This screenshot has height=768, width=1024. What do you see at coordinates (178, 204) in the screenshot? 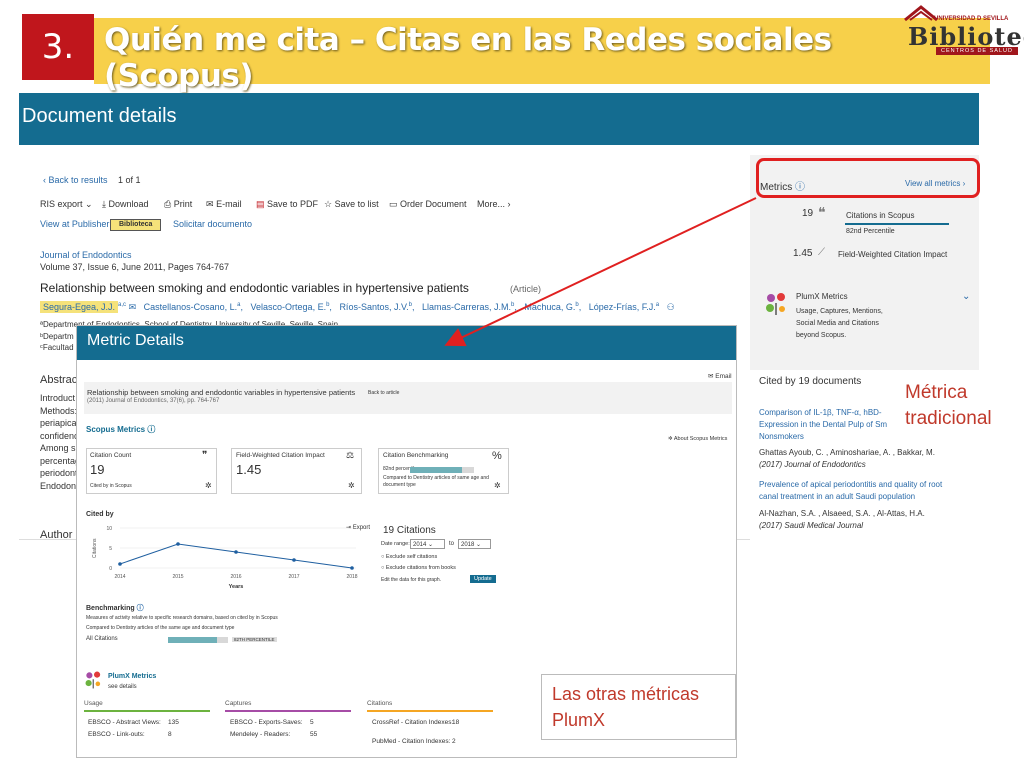
I see `print-button: ⎙ Print` at bounding box center [178, 204].